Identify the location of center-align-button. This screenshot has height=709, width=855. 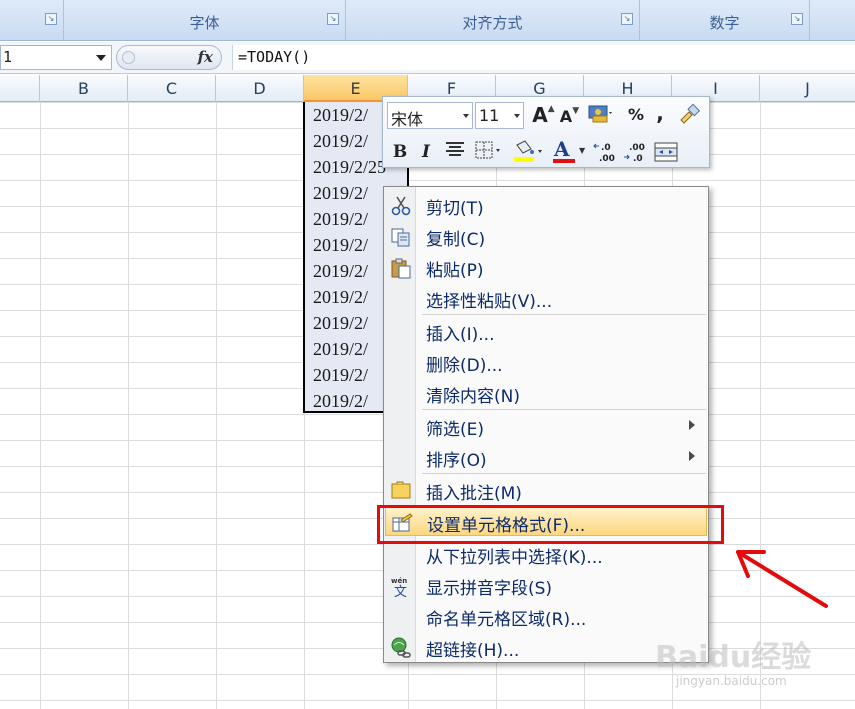
(455, 152).